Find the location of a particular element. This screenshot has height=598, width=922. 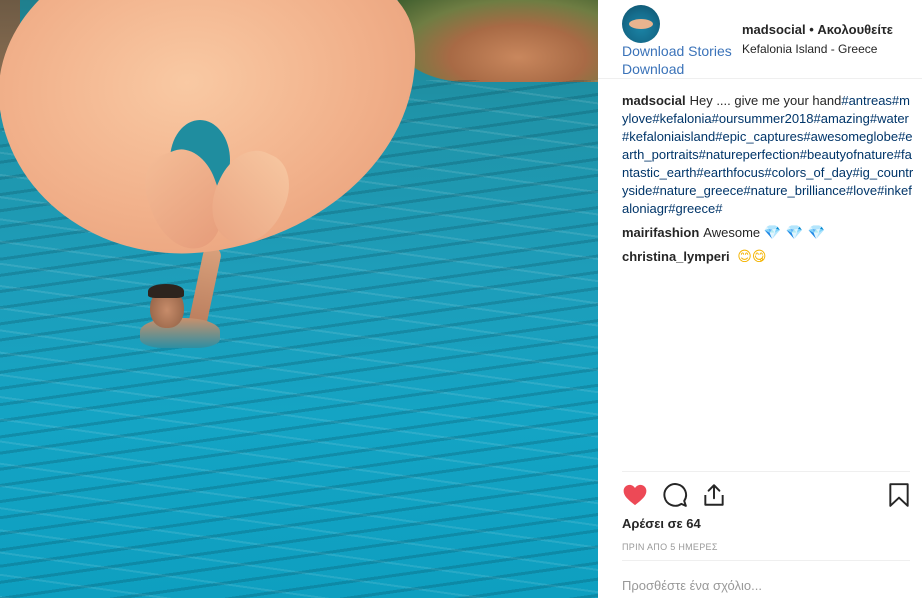

header-user-line: madsocial • Ακολουθείτε is located at coordinates (817, 29).